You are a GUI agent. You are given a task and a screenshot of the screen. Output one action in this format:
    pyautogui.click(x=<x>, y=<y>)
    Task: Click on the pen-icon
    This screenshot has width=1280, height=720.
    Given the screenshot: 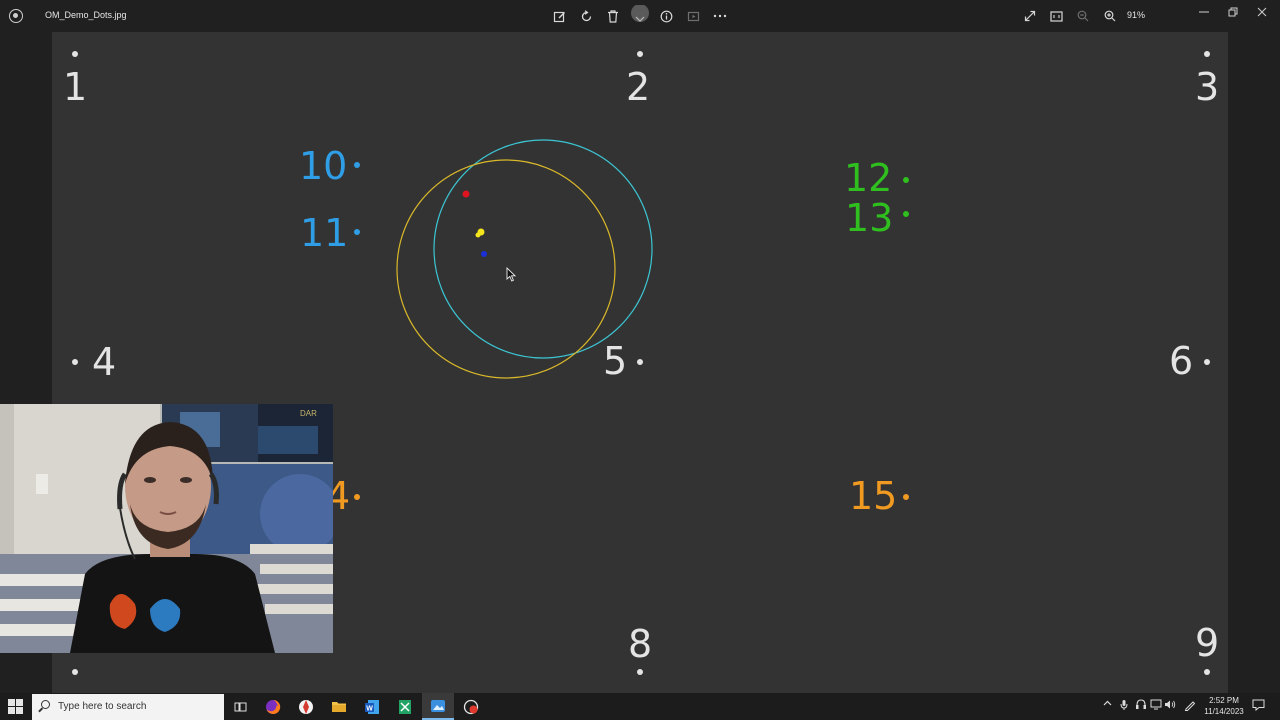 What is the action you would take?
    pyautogui.click(x=1190, y=706)
    